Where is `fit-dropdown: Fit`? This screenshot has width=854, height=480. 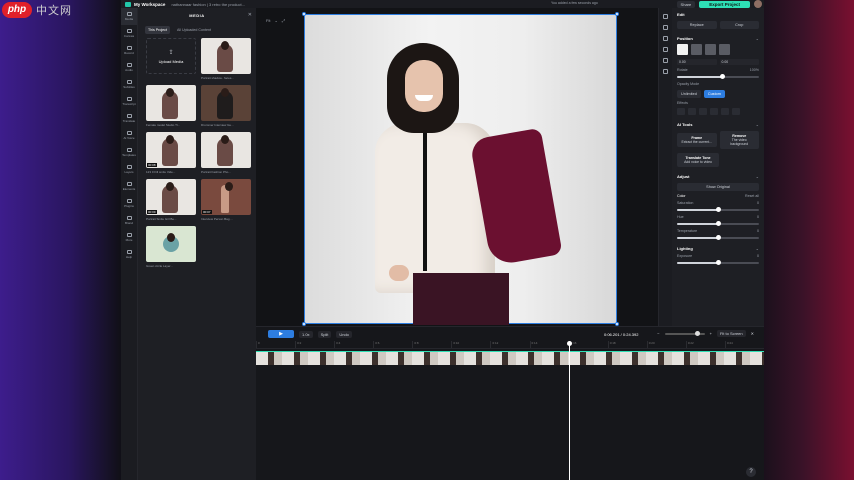 fit-dropdown: Fit is located at coordinates (268, 20).